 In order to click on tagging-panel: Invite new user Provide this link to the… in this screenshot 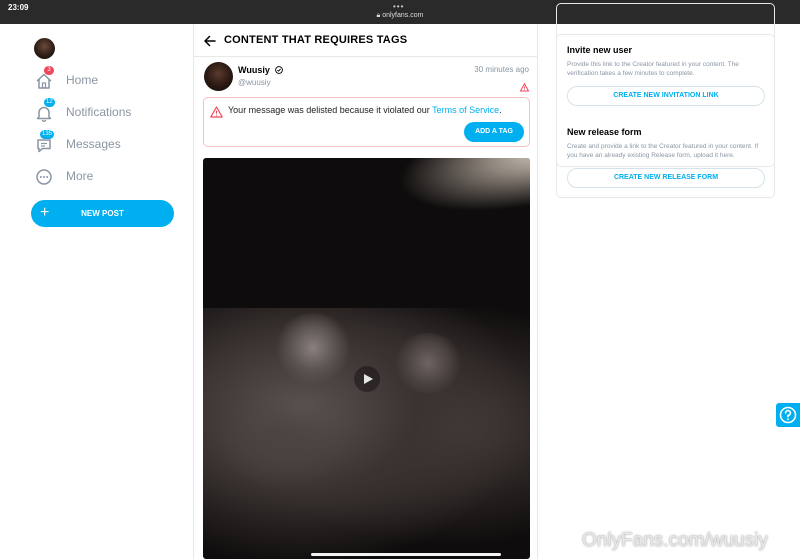, I will do `click(665, 116)`.